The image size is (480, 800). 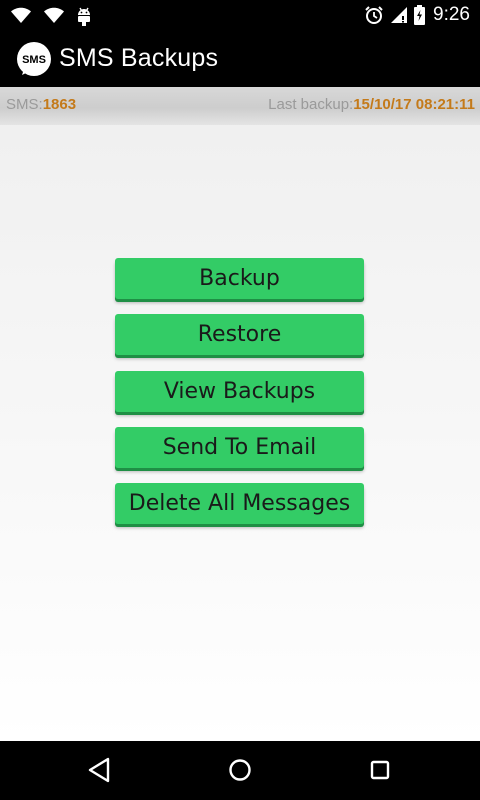 What do you see at coordinates (399, 15) in the screenshot?
I see `signal-icon` at bounding box center [399, 15].